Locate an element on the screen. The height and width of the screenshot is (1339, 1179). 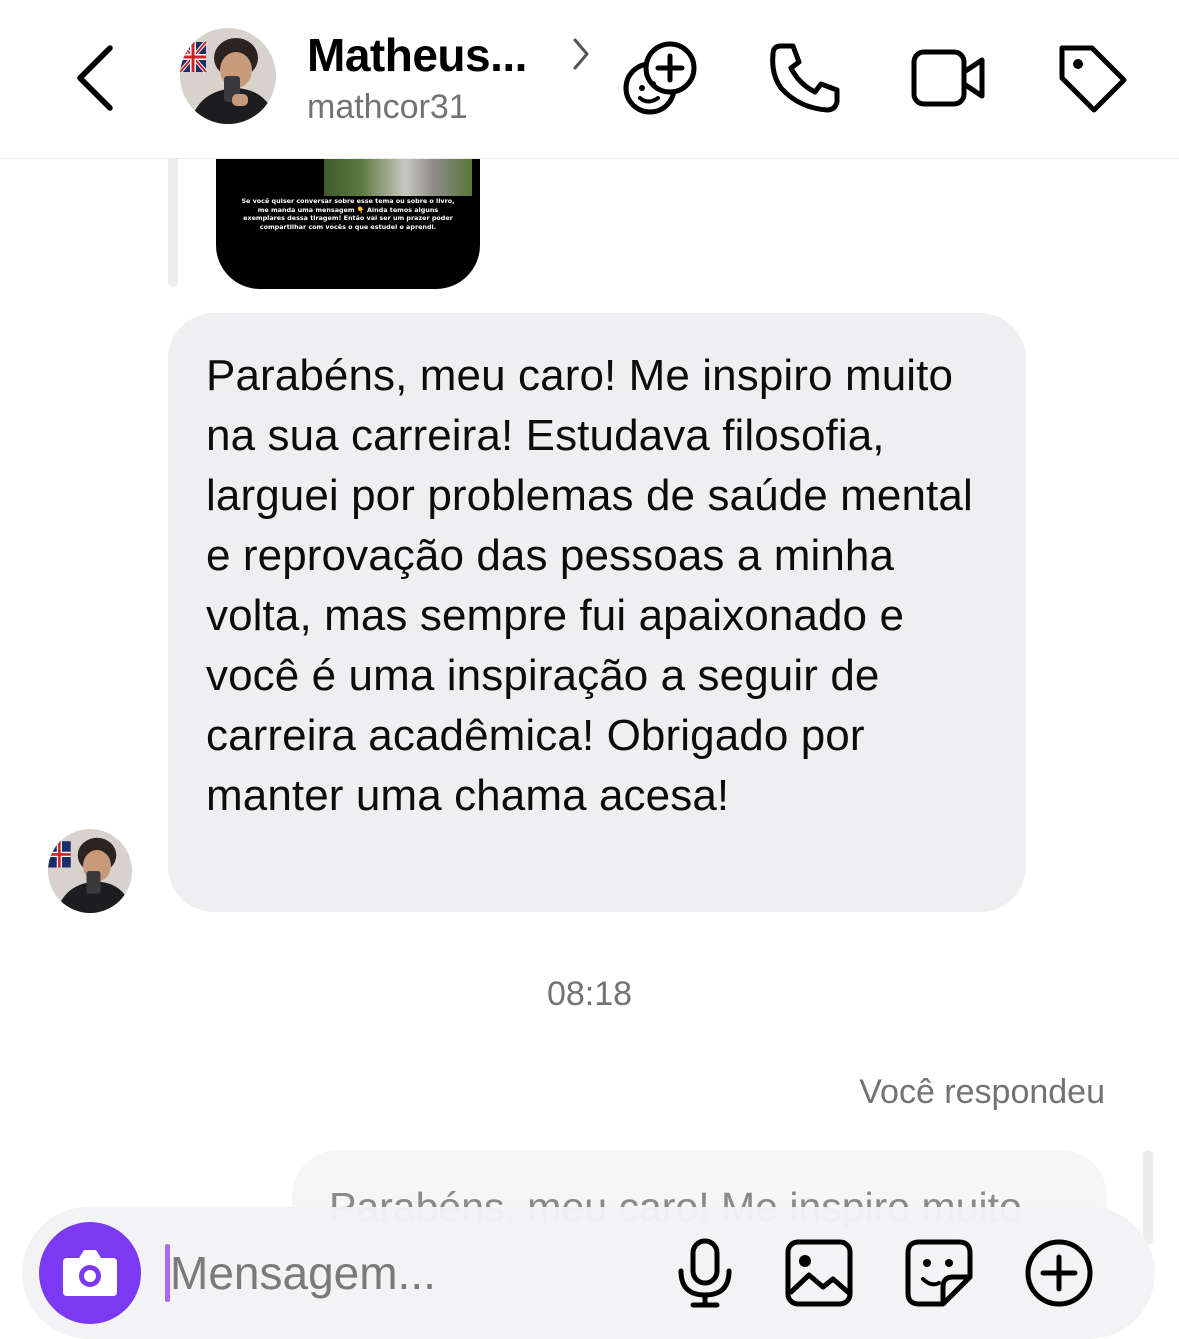
sticker-icon is located at coordinates (939, 1273).